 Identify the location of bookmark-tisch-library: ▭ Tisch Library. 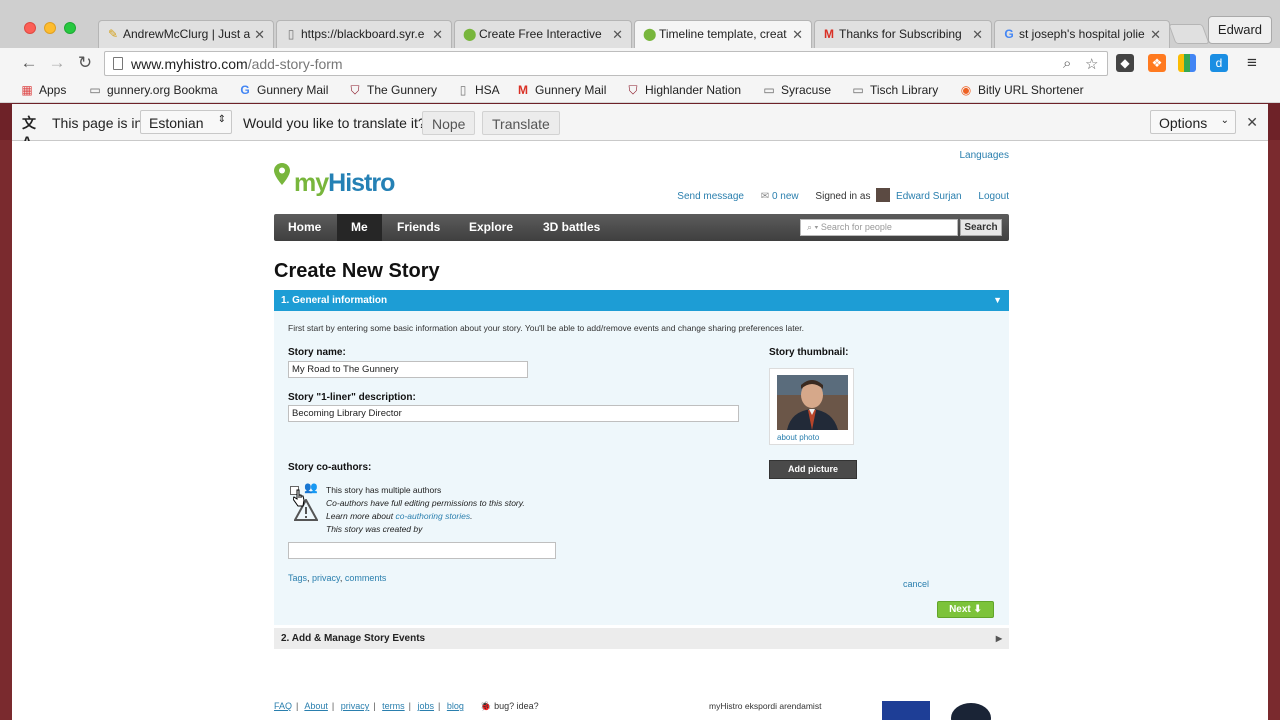
(894, 90).